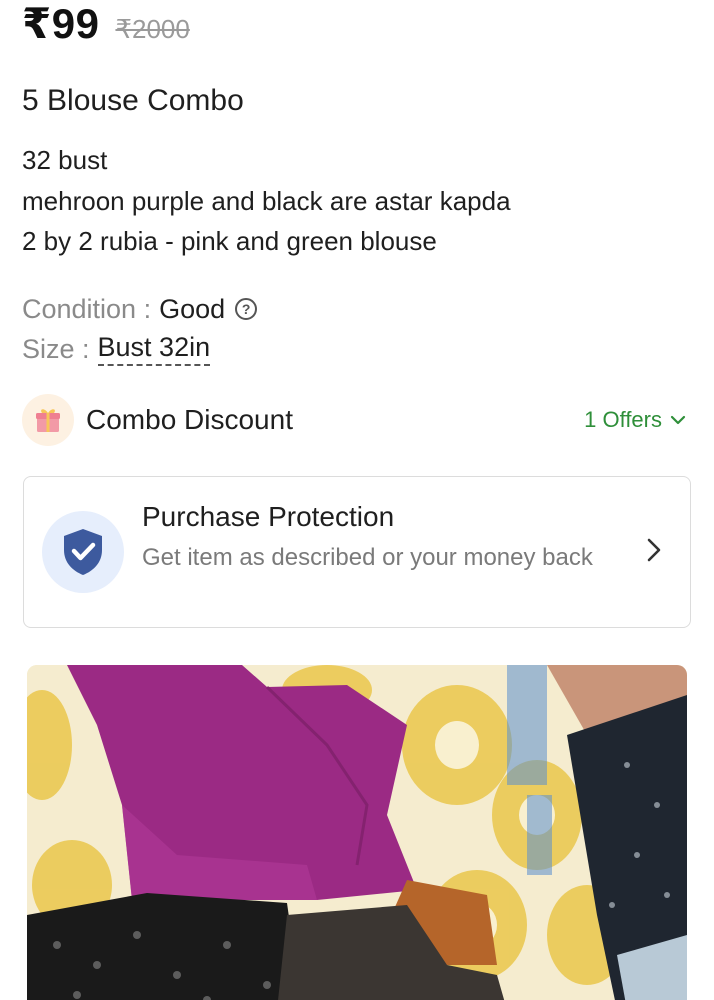 Image resolution: width=714 pixels, height=1000 pixels. Describe the element at coordinates (367, 557) in the screenshot. I see `protection-subtitle: Get item as described or your money back` at that location.